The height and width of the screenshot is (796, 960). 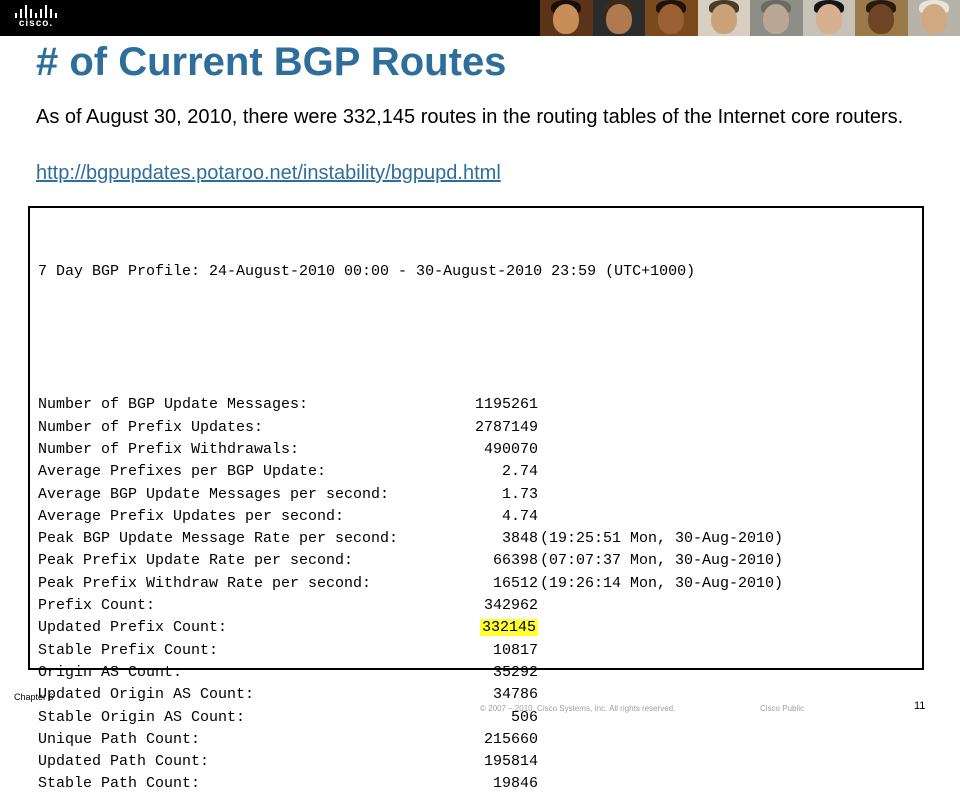 I want to click on page-number: 11, so click(x=919, y=706).